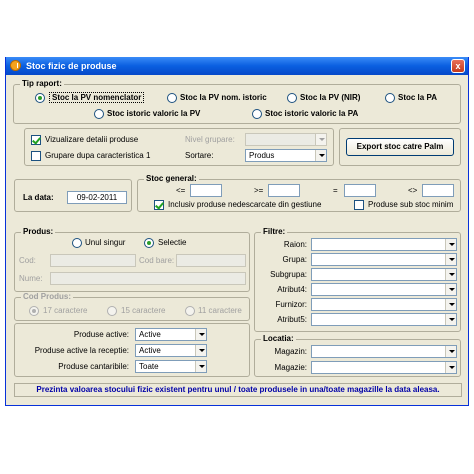 This screenshot has width=474, height=474. I want to click on vizualizare-detalii-checkbox, so click(36, 140).